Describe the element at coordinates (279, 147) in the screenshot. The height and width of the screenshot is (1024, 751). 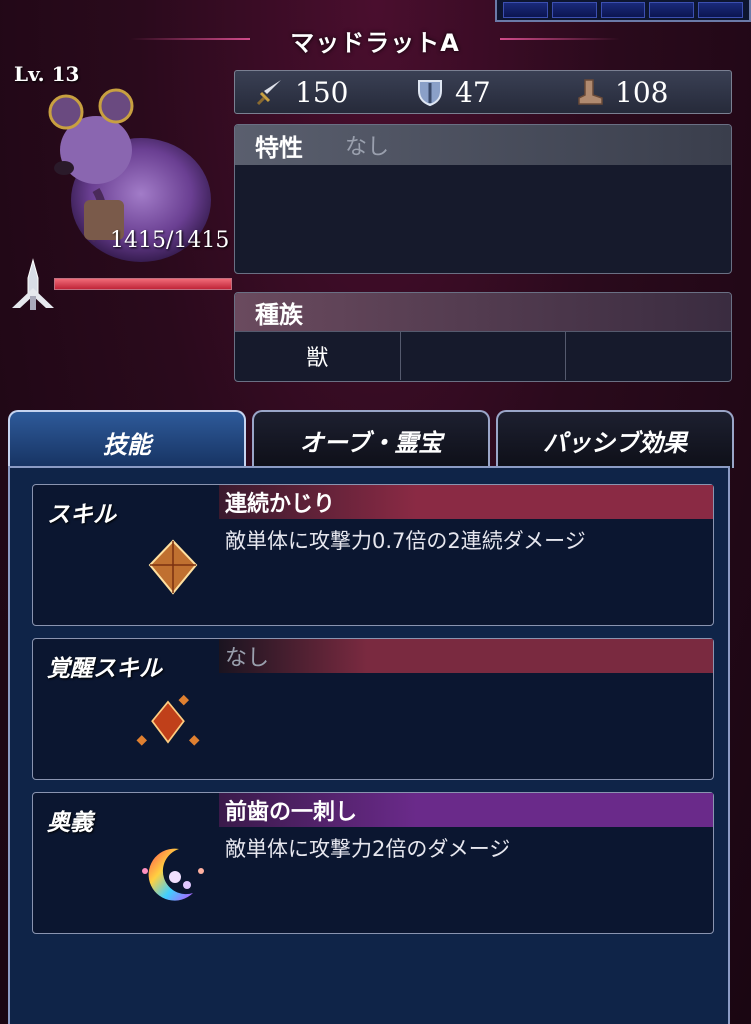
I see `trait-label: 特性` at that location.